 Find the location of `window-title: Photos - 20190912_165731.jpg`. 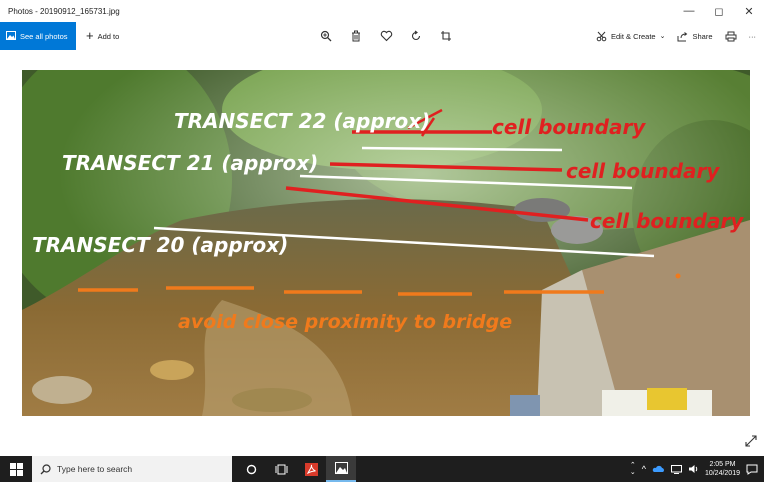

window-title: Photos - 20190912_165731.jpg is located at coordinates (64, 11).